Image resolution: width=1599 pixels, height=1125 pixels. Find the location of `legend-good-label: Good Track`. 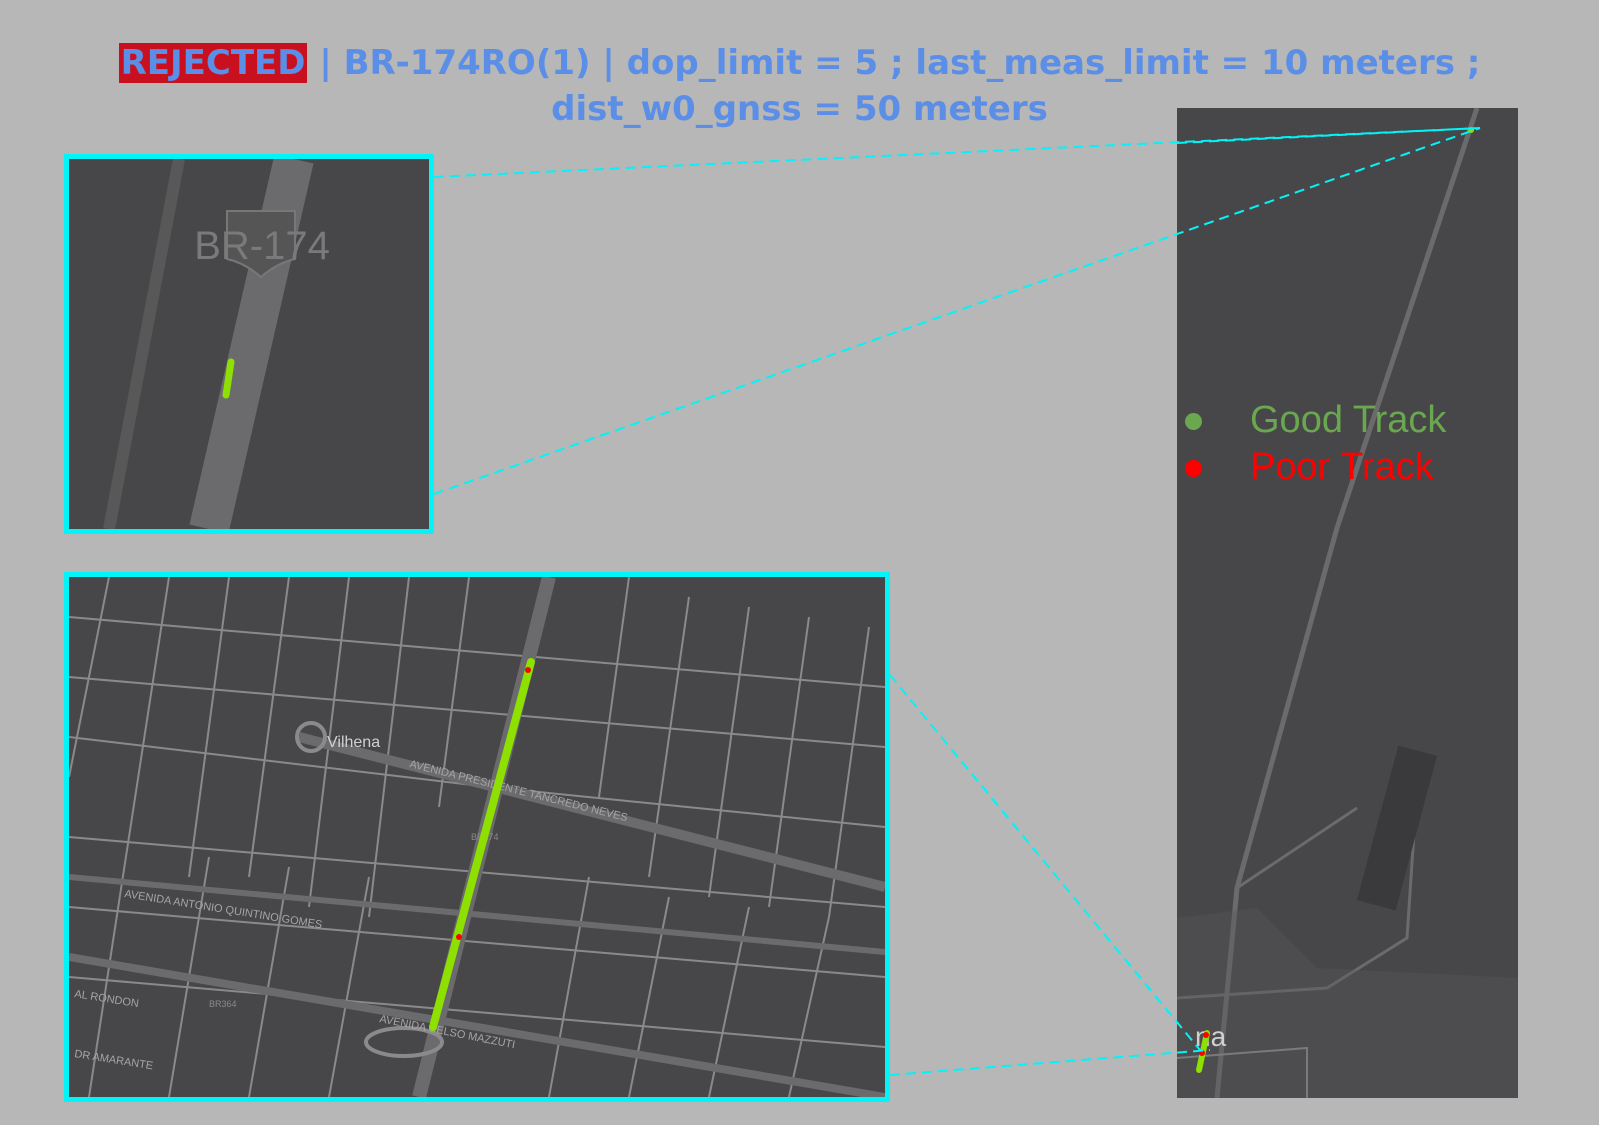

legend-good-label: Good Track is located at coordinates (1348, 420).